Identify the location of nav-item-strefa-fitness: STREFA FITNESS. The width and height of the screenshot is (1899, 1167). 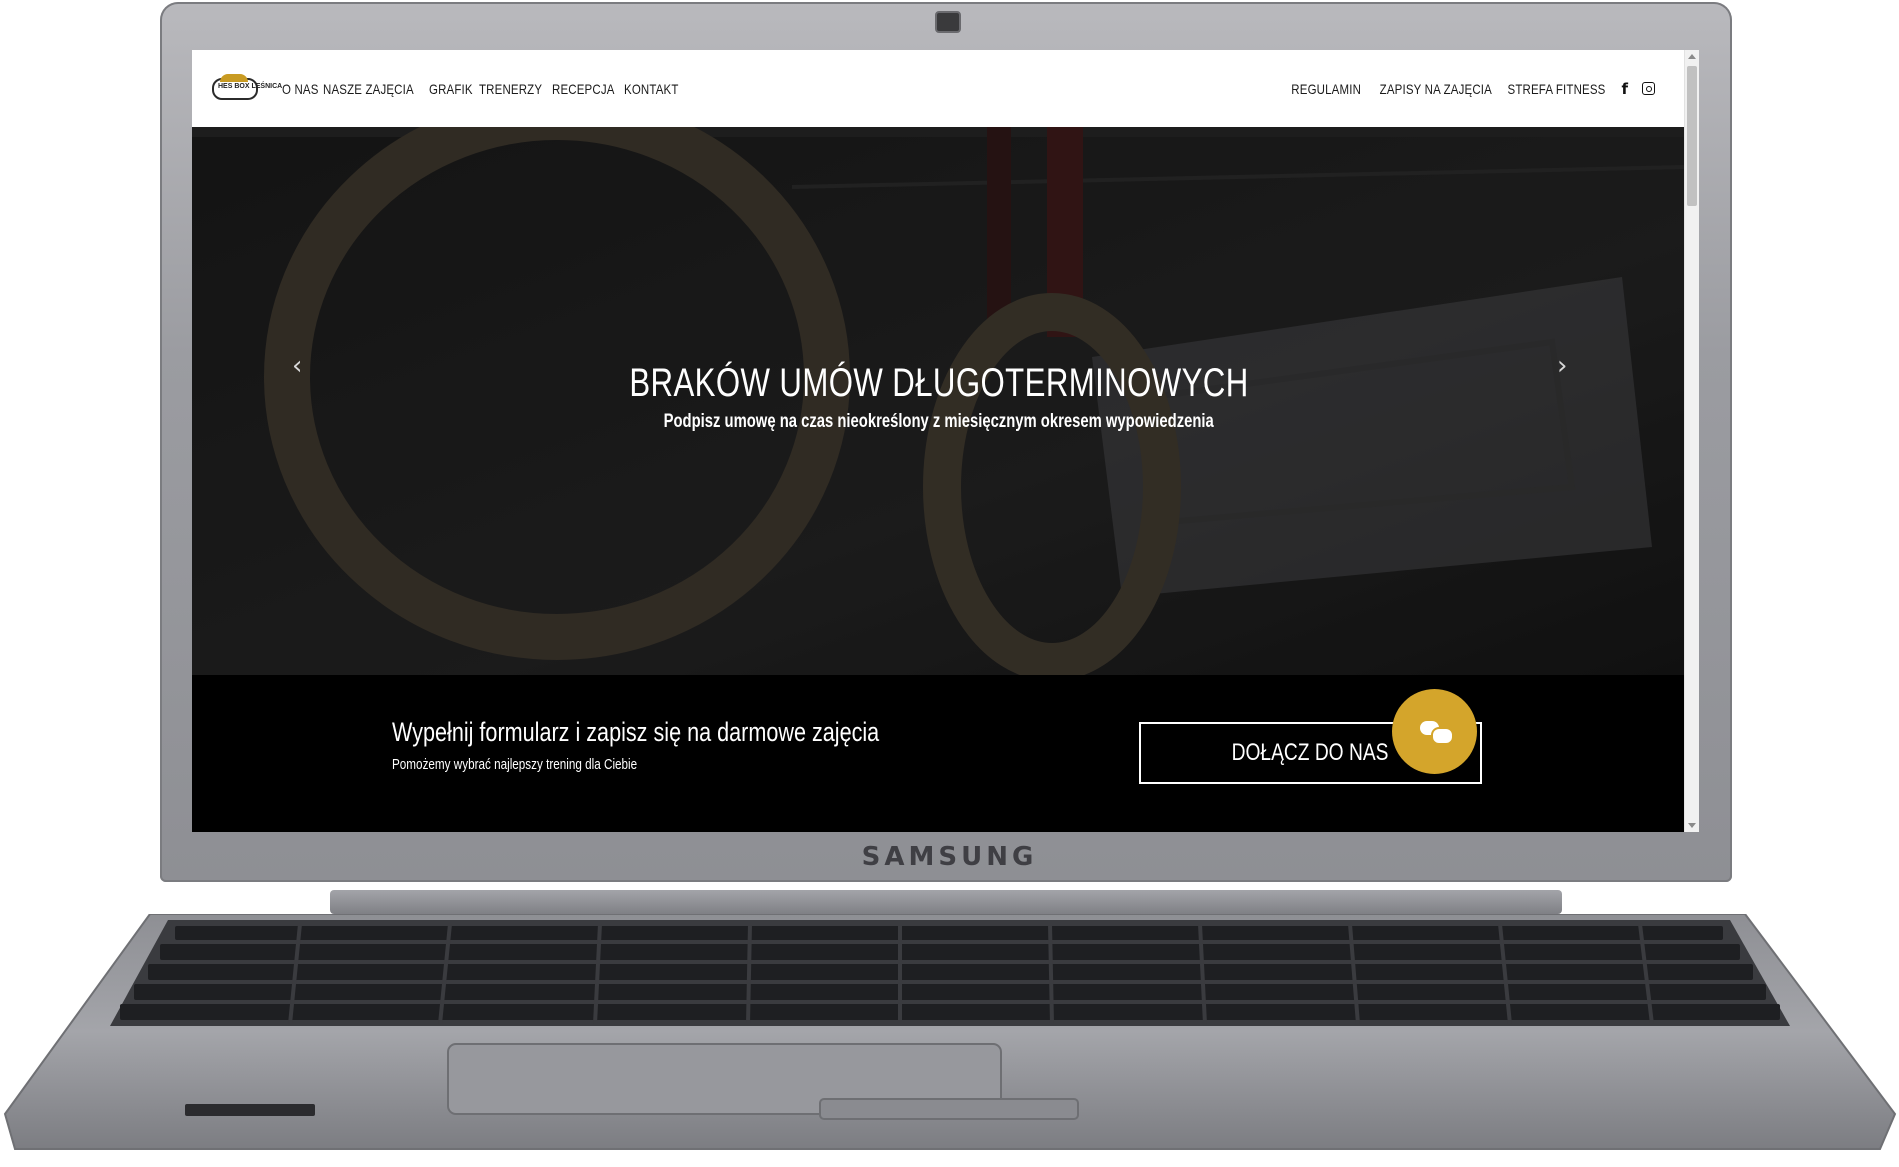
(1556, 89).